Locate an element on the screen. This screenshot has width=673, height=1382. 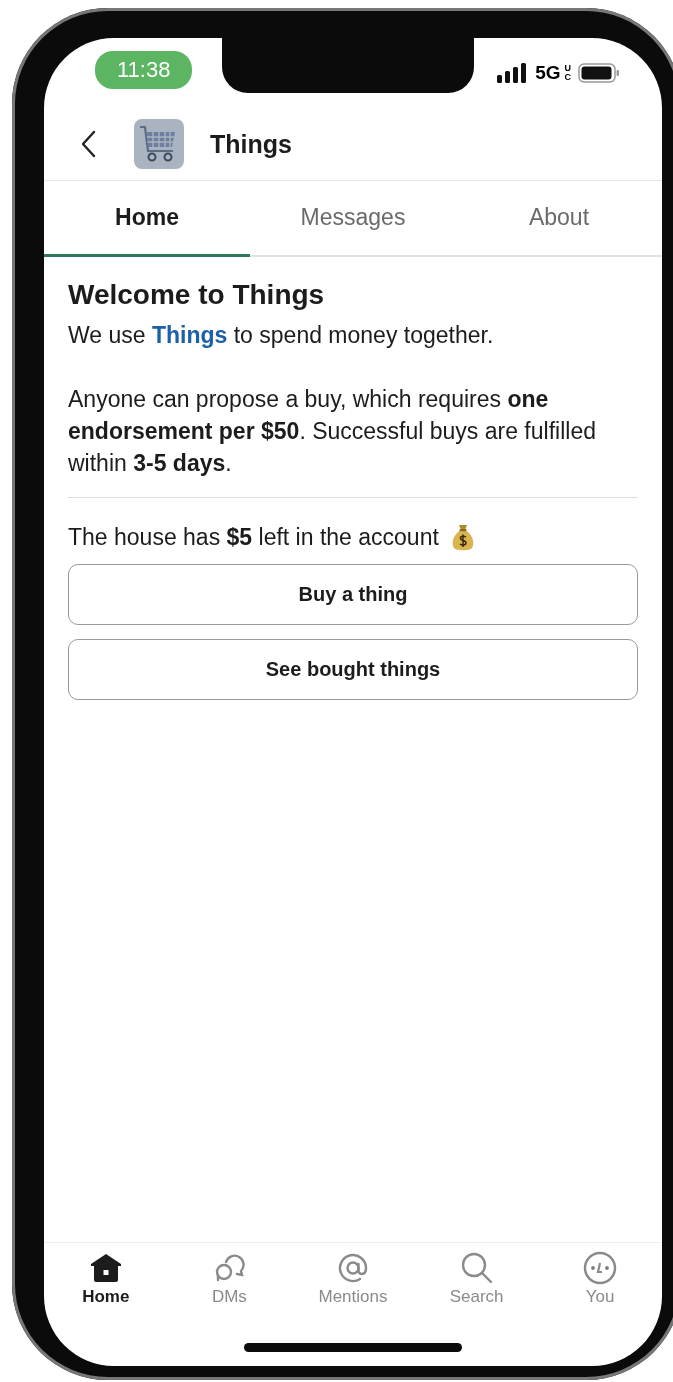
nav-tab: DMs is located at coordinates (229, 1294).